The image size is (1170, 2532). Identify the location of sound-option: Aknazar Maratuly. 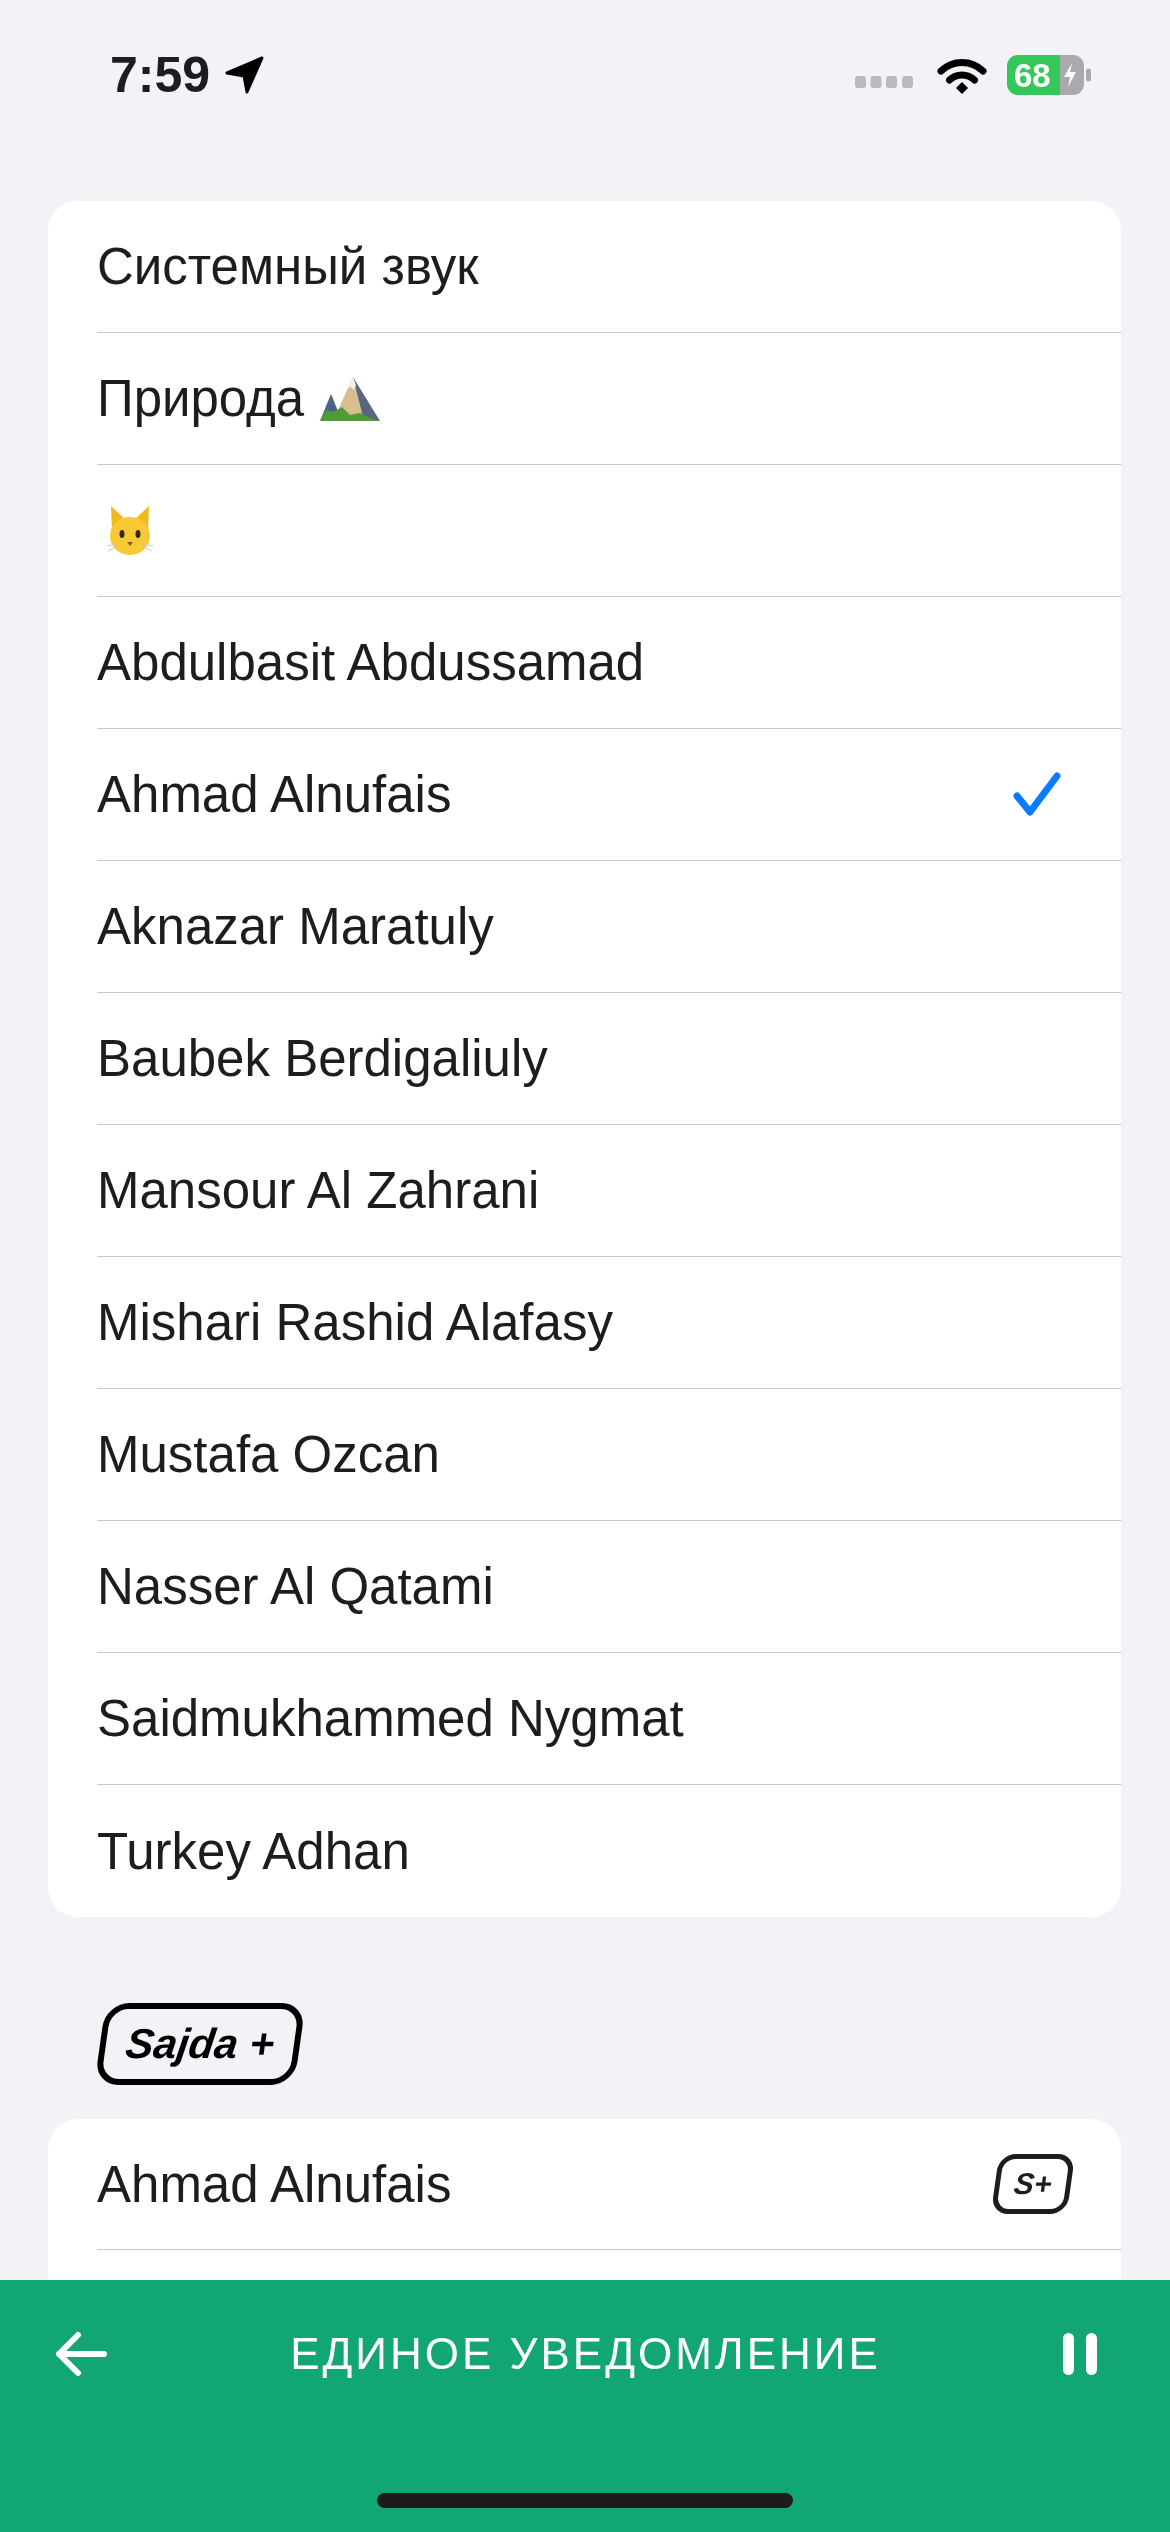
(609, 927).